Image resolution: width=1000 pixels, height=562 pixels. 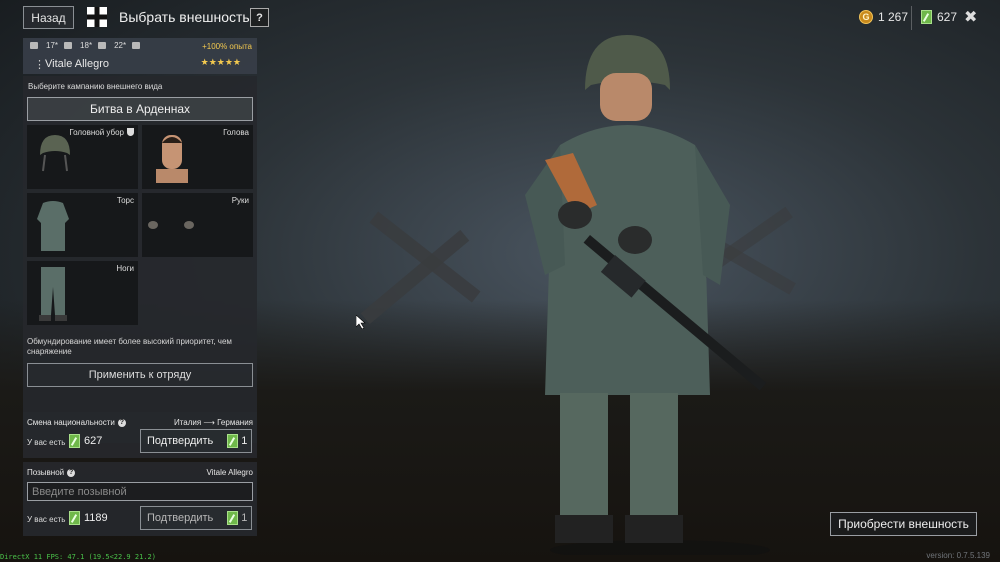 I want to click on campaign-select: Битва в Арденнах, so click(x=140, y=109).